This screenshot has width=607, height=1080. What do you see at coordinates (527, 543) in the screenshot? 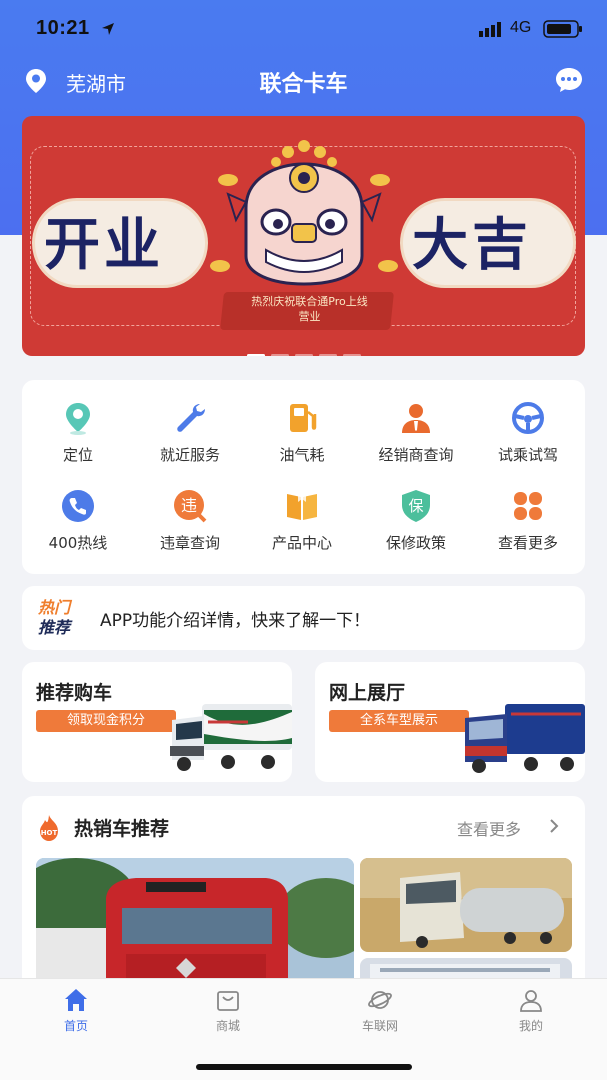
I see `service-label: 查看更多` at bounding box center [527, 543].